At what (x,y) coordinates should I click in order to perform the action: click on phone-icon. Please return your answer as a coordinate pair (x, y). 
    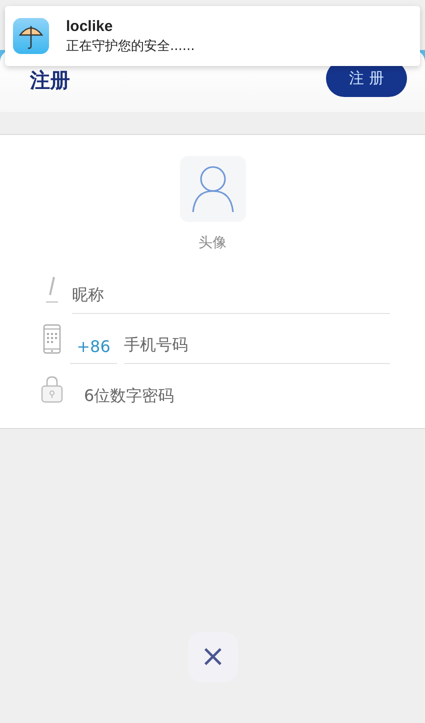
    Looking at the image, I should click on (52, 339).